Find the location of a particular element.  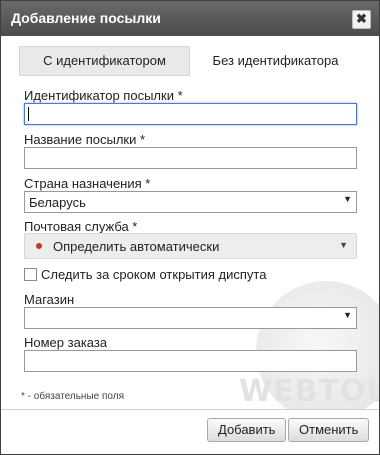

text-caret is located at coordinates (28, 114).